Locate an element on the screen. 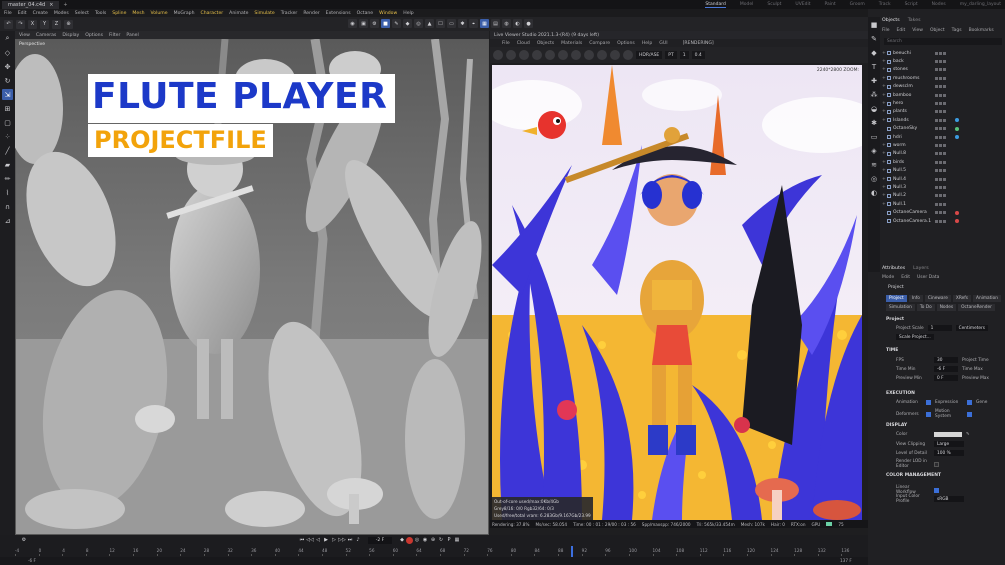  object-row: + hero is located at coordinates (943, 103).